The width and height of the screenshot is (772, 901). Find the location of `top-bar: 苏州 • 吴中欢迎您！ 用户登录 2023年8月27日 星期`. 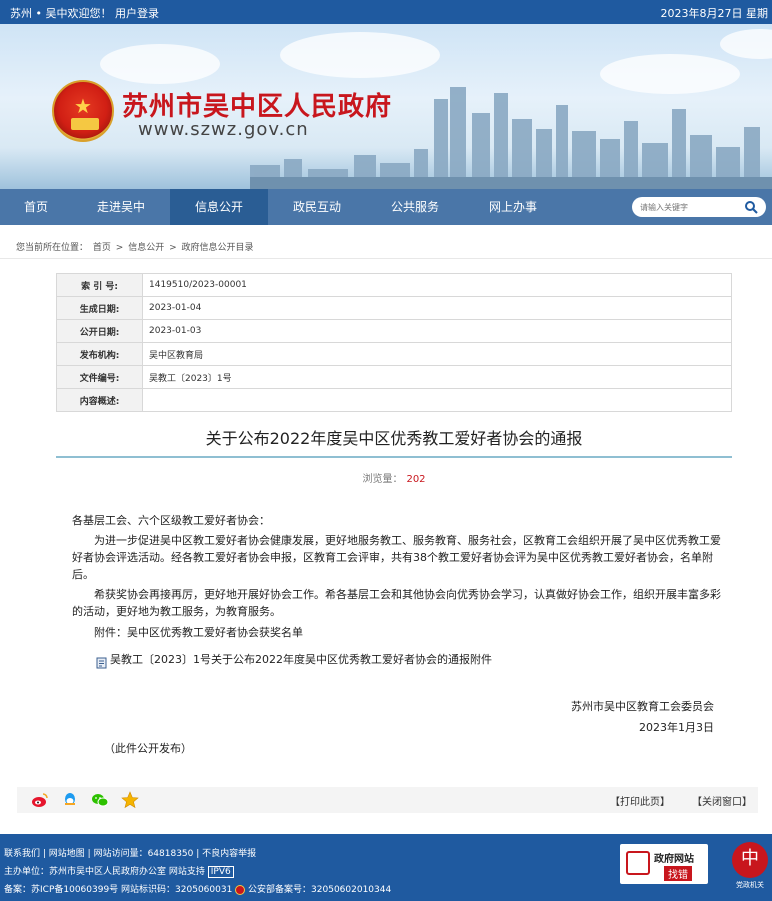

top-bar: 苏州 • 吴中欢迎您！ 用户登录 2023年8月27日 星期 is located at coordinates (386, 12).